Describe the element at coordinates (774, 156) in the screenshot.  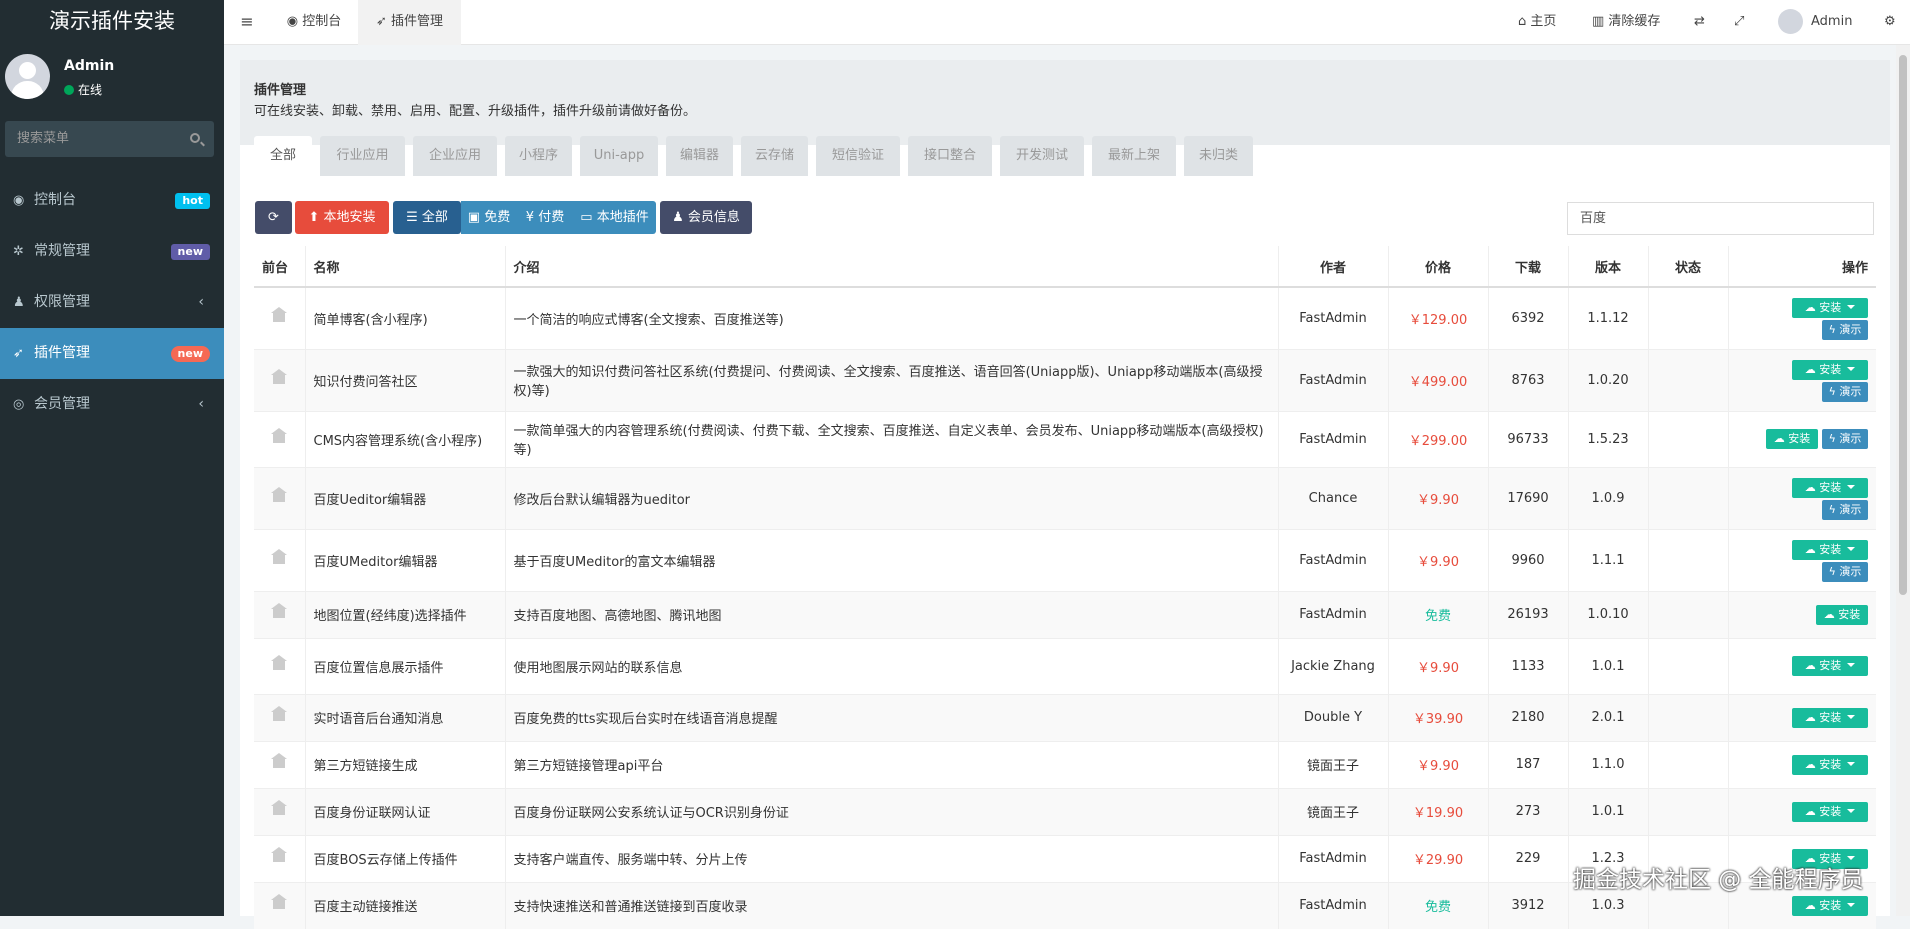
I see `tab-category: 云存储` at that location.